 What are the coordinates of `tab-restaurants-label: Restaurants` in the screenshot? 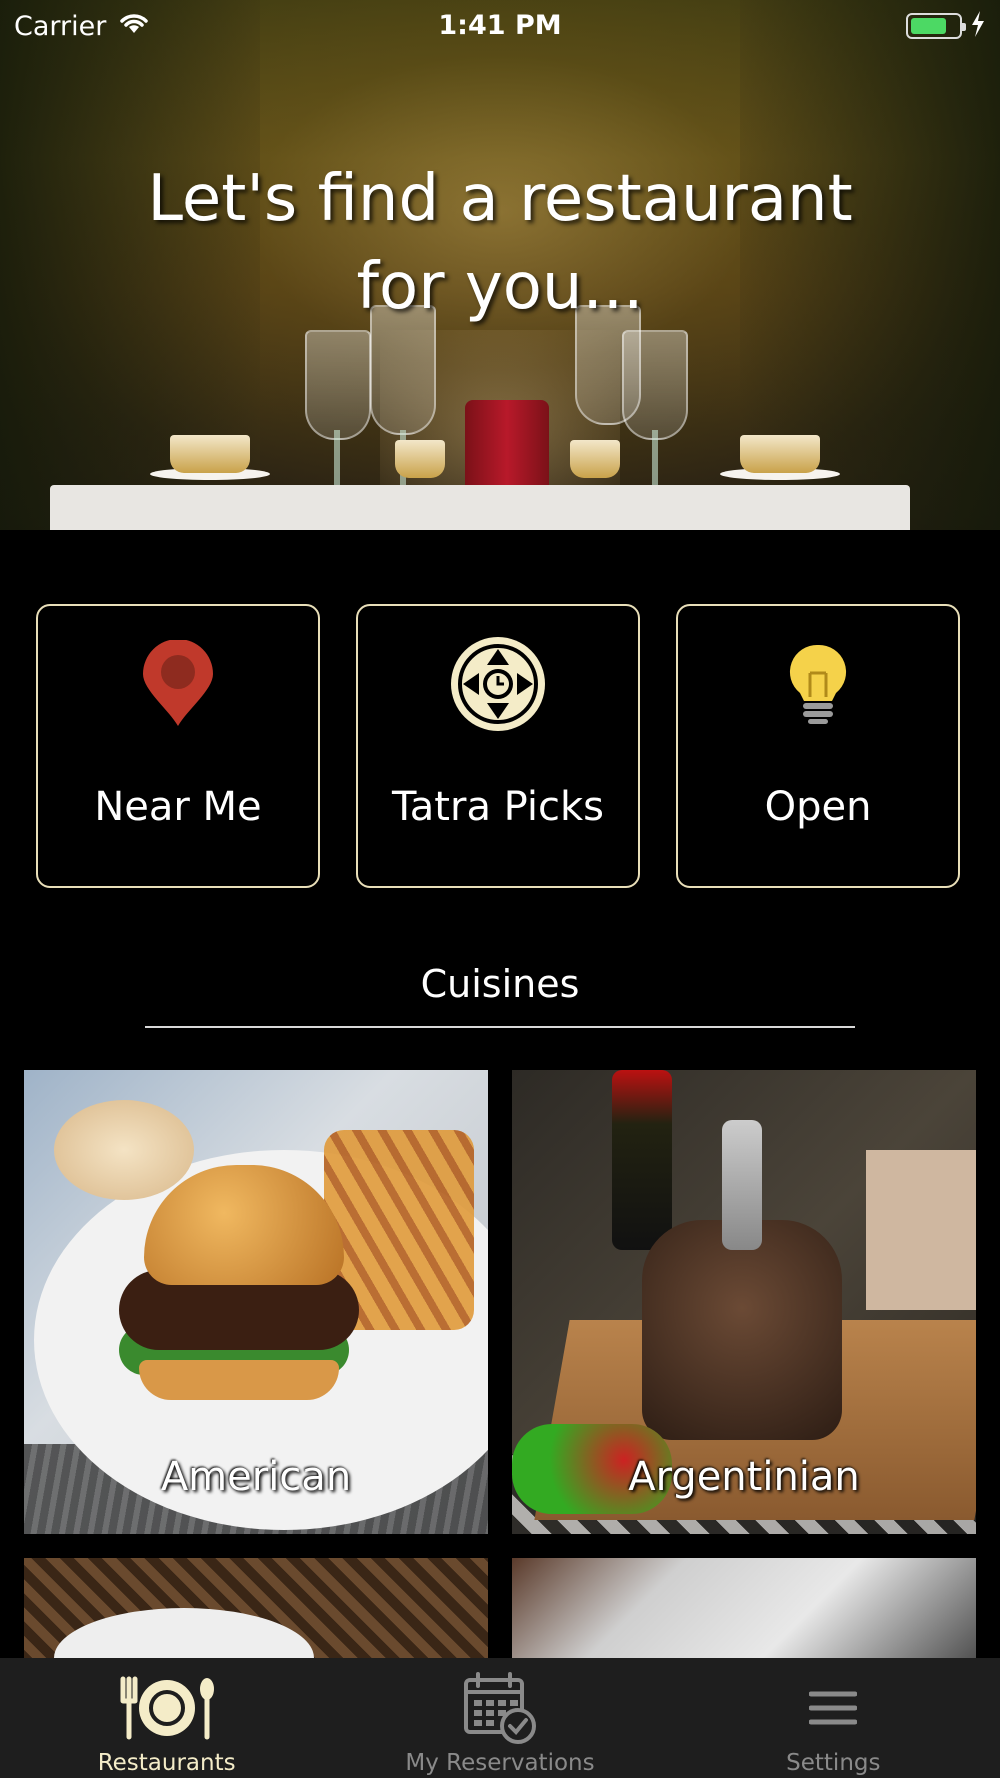 It's located at (166, 1763).